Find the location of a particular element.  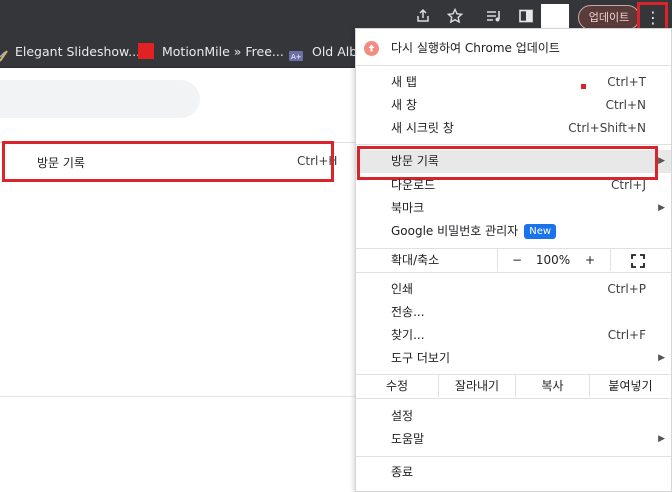

menu-item-label: 도구 더보기 is located at coordinates (421, 358).